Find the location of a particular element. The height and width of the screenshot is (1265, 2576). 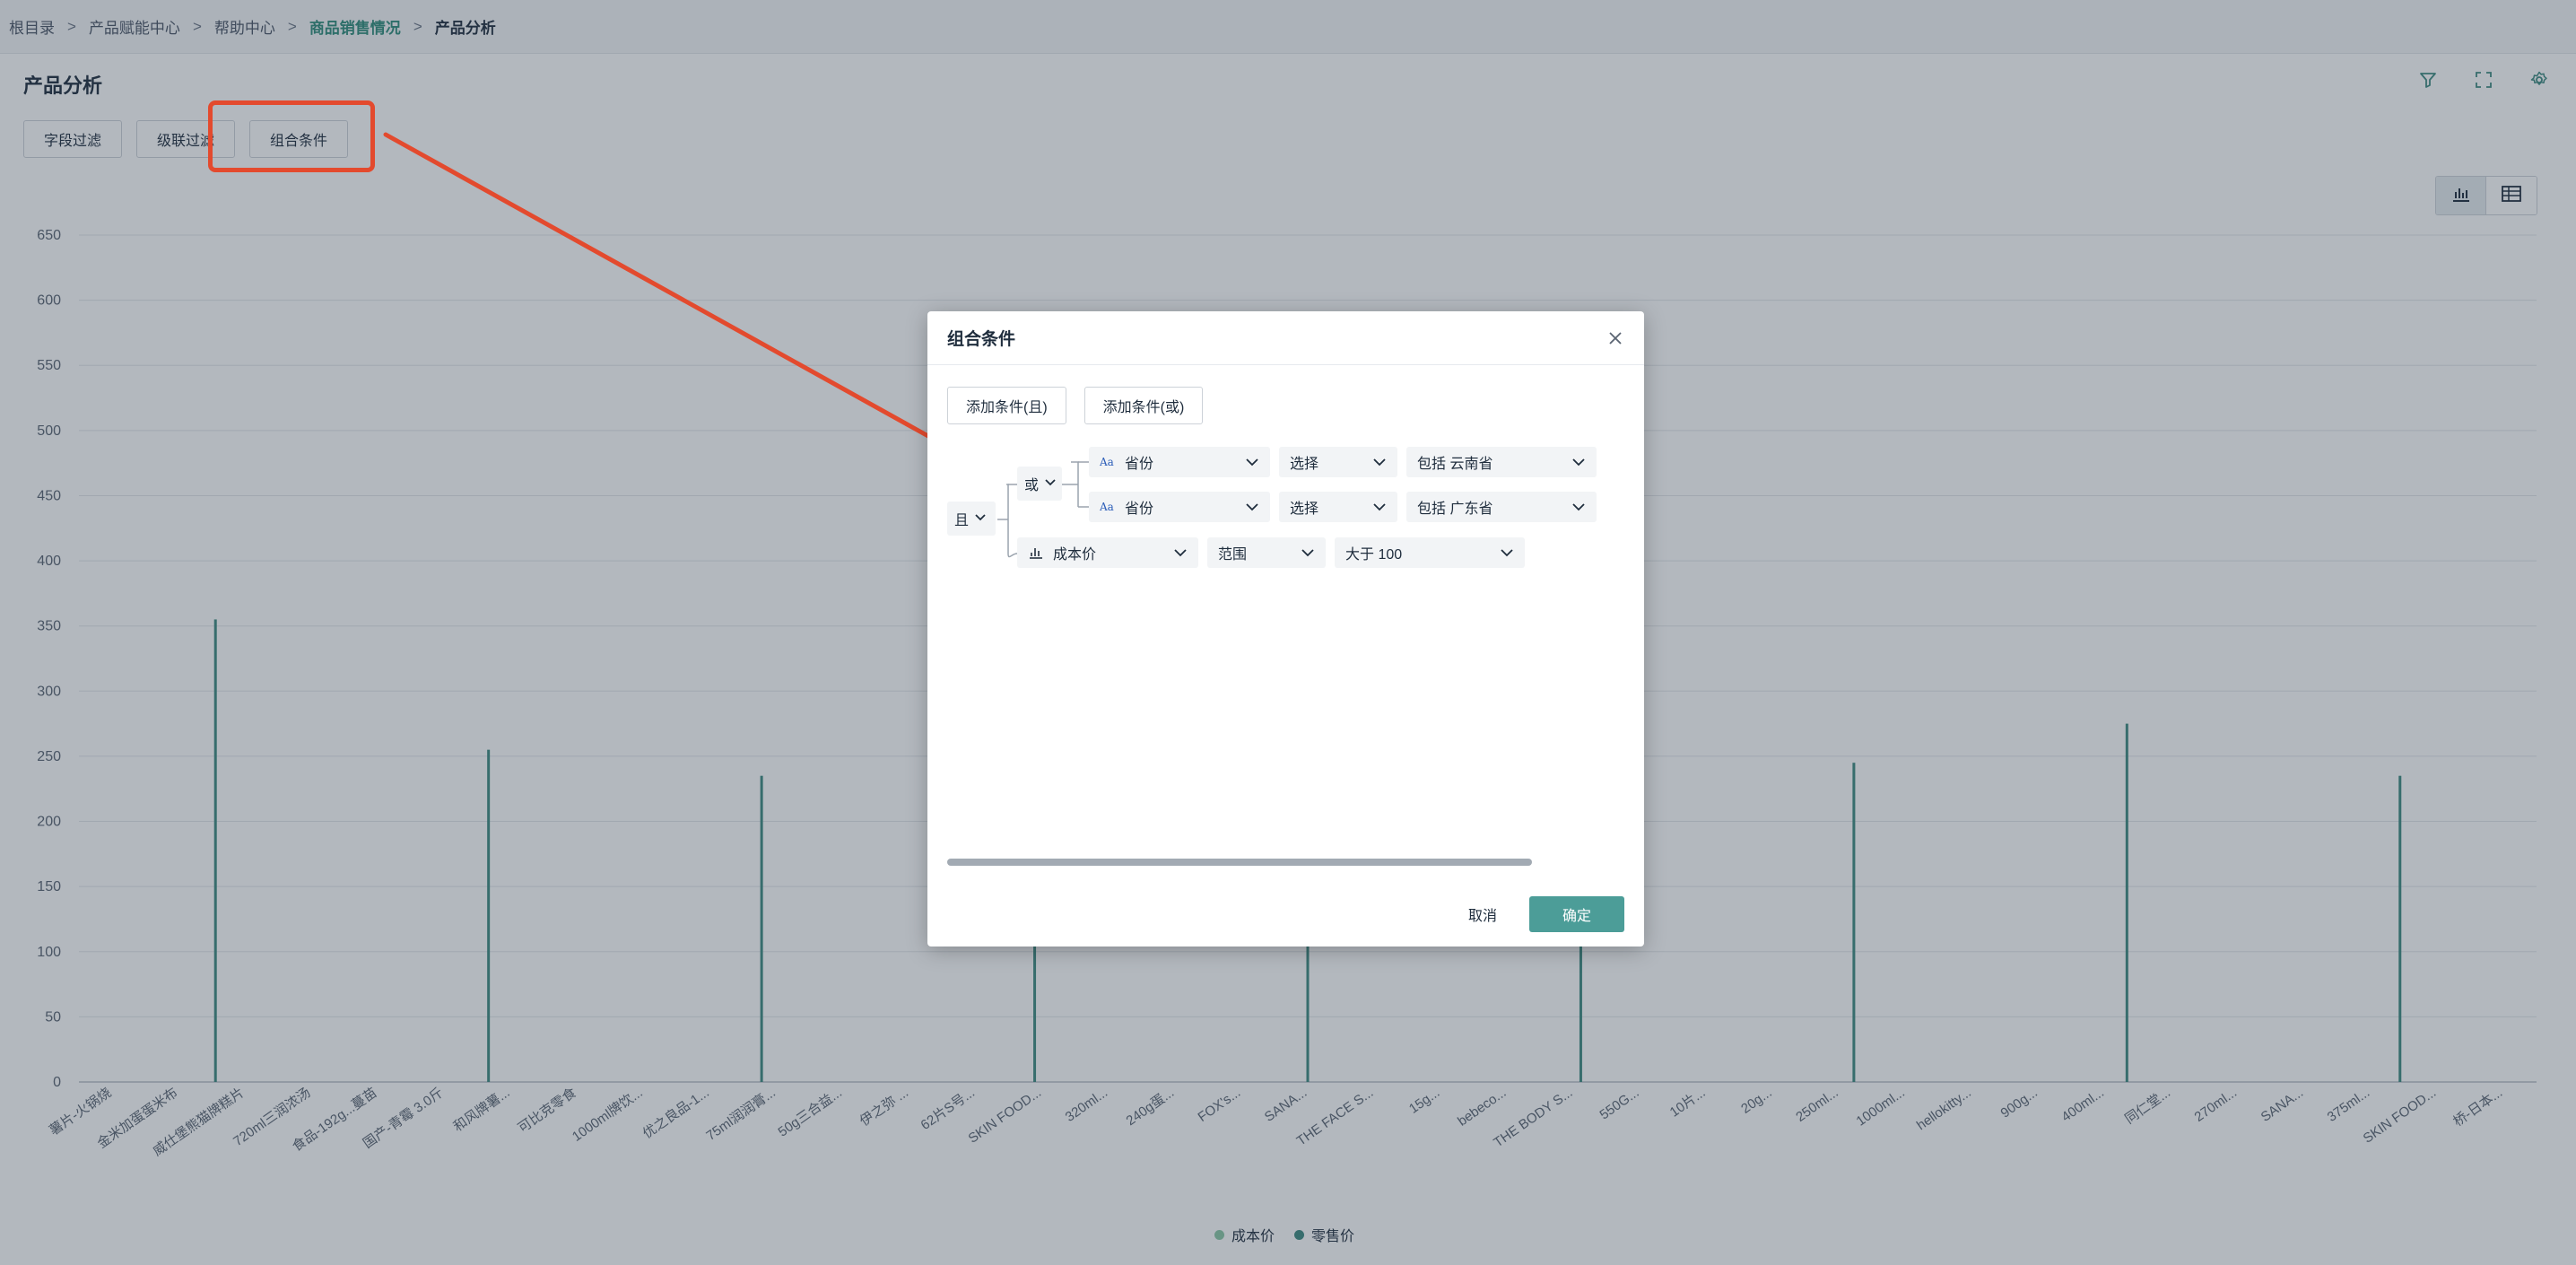

condition-2-field: 省份 is located at coordinates (1139, 509).